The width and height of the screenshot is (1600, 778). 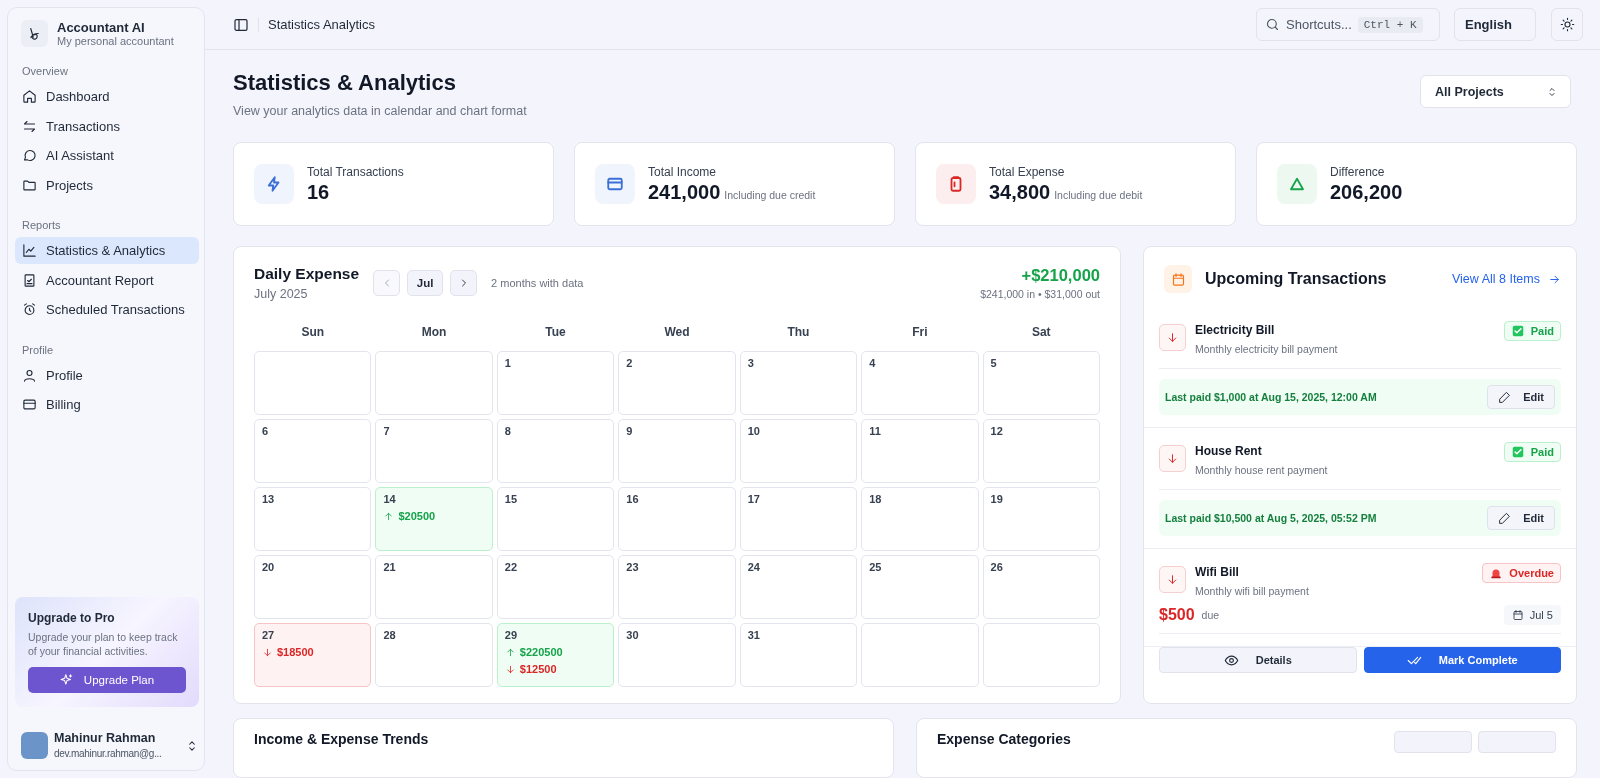 I want to click on calendar-day: 19, so click(x=1041, y=519).